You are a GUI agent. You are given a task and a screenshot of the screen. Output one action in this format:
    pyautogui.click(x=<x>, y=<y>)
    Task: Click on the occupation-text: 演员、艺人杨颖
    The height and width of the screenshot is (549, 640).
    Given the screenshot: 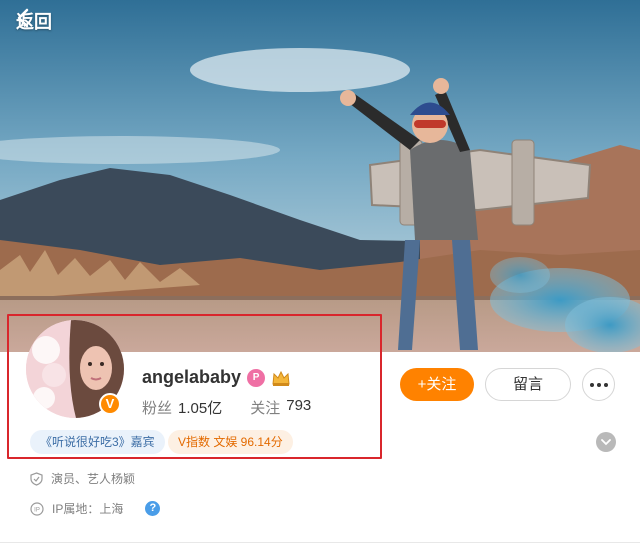 What is the action you would take?
    pyautogui.click(x=93, y=479)
    